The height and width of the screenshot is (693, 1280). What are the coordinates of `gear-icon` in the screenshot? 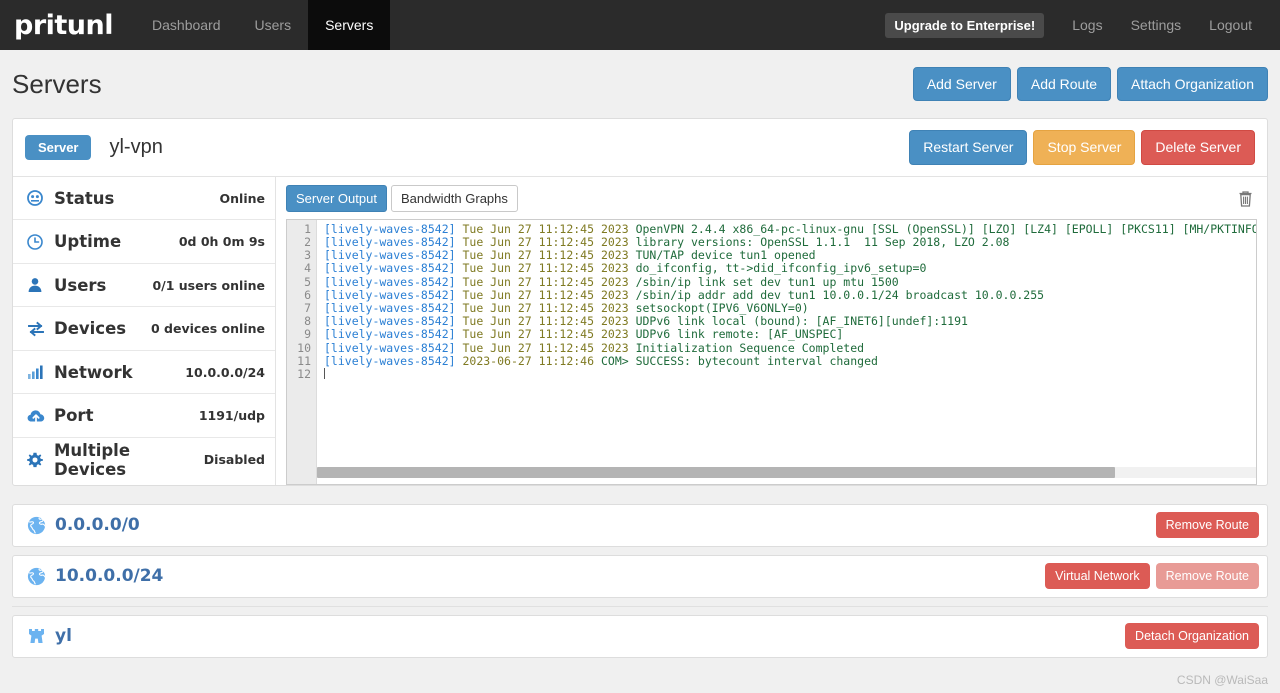 It's located at (37, 460).